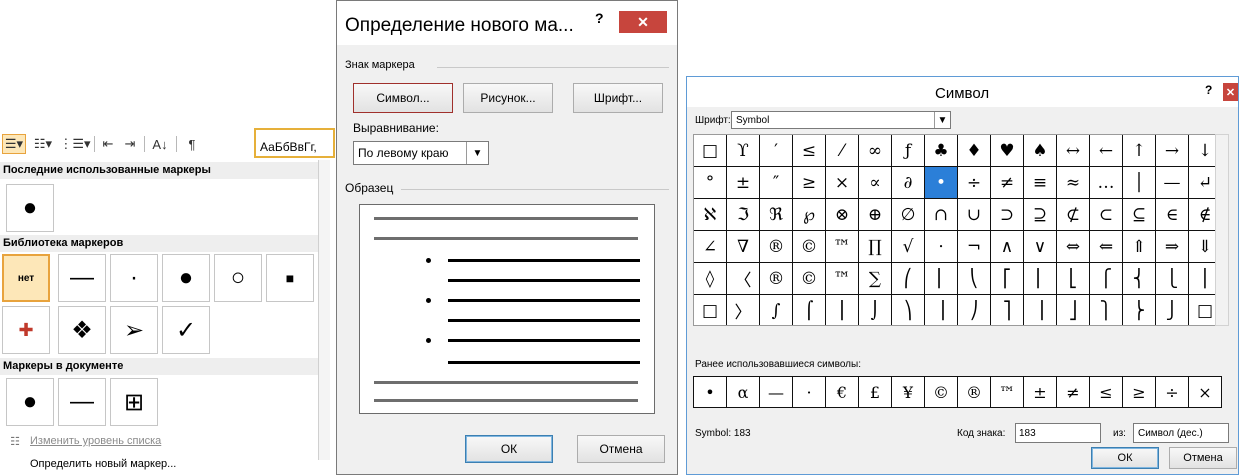 The width and height of the screenshot is (1239, 475). I want to click on symbol-cell: ♥, so click(1007, 151).